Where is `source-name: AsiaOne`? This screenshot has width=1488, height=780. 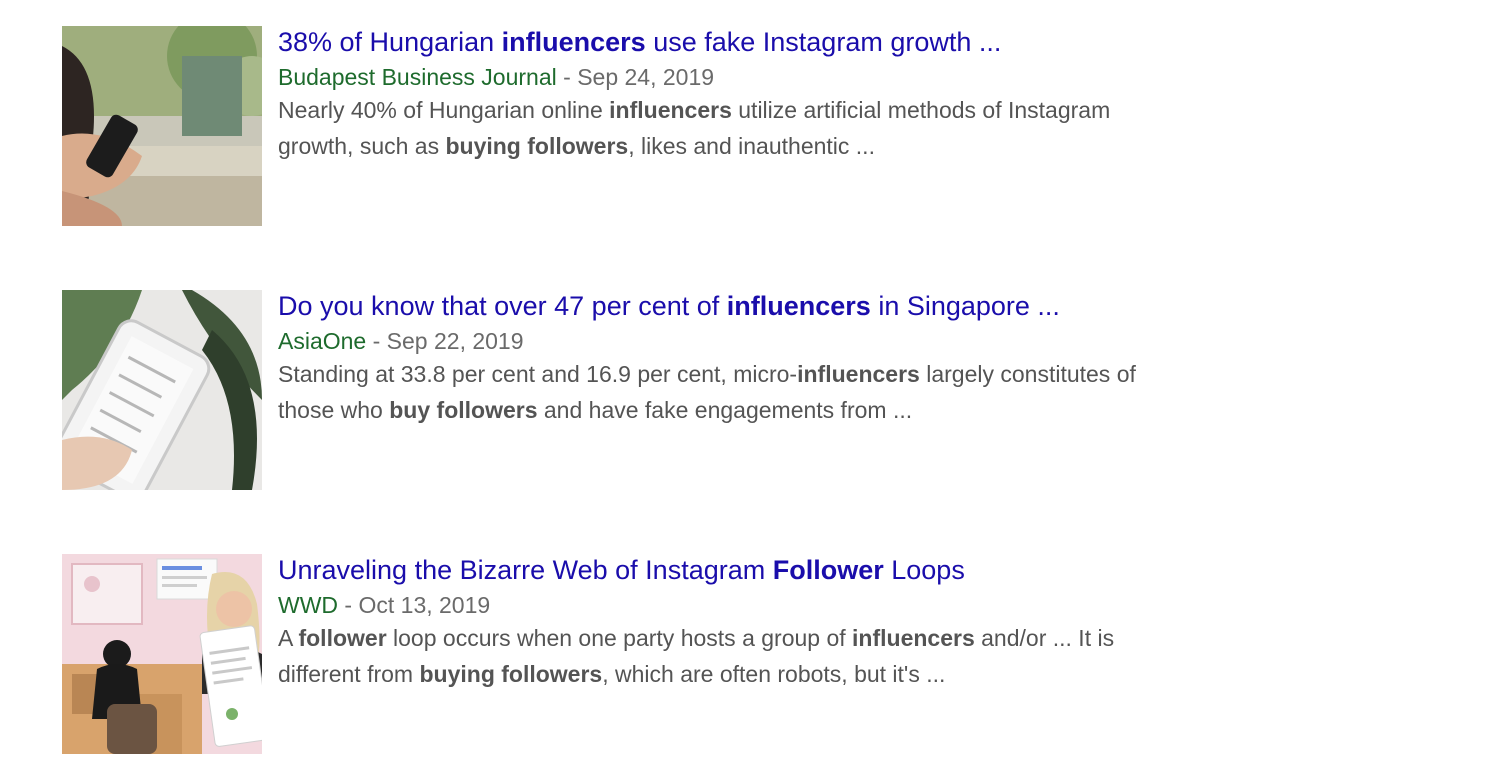
source-name: AsiaOne is located at coordinates (322, 341).